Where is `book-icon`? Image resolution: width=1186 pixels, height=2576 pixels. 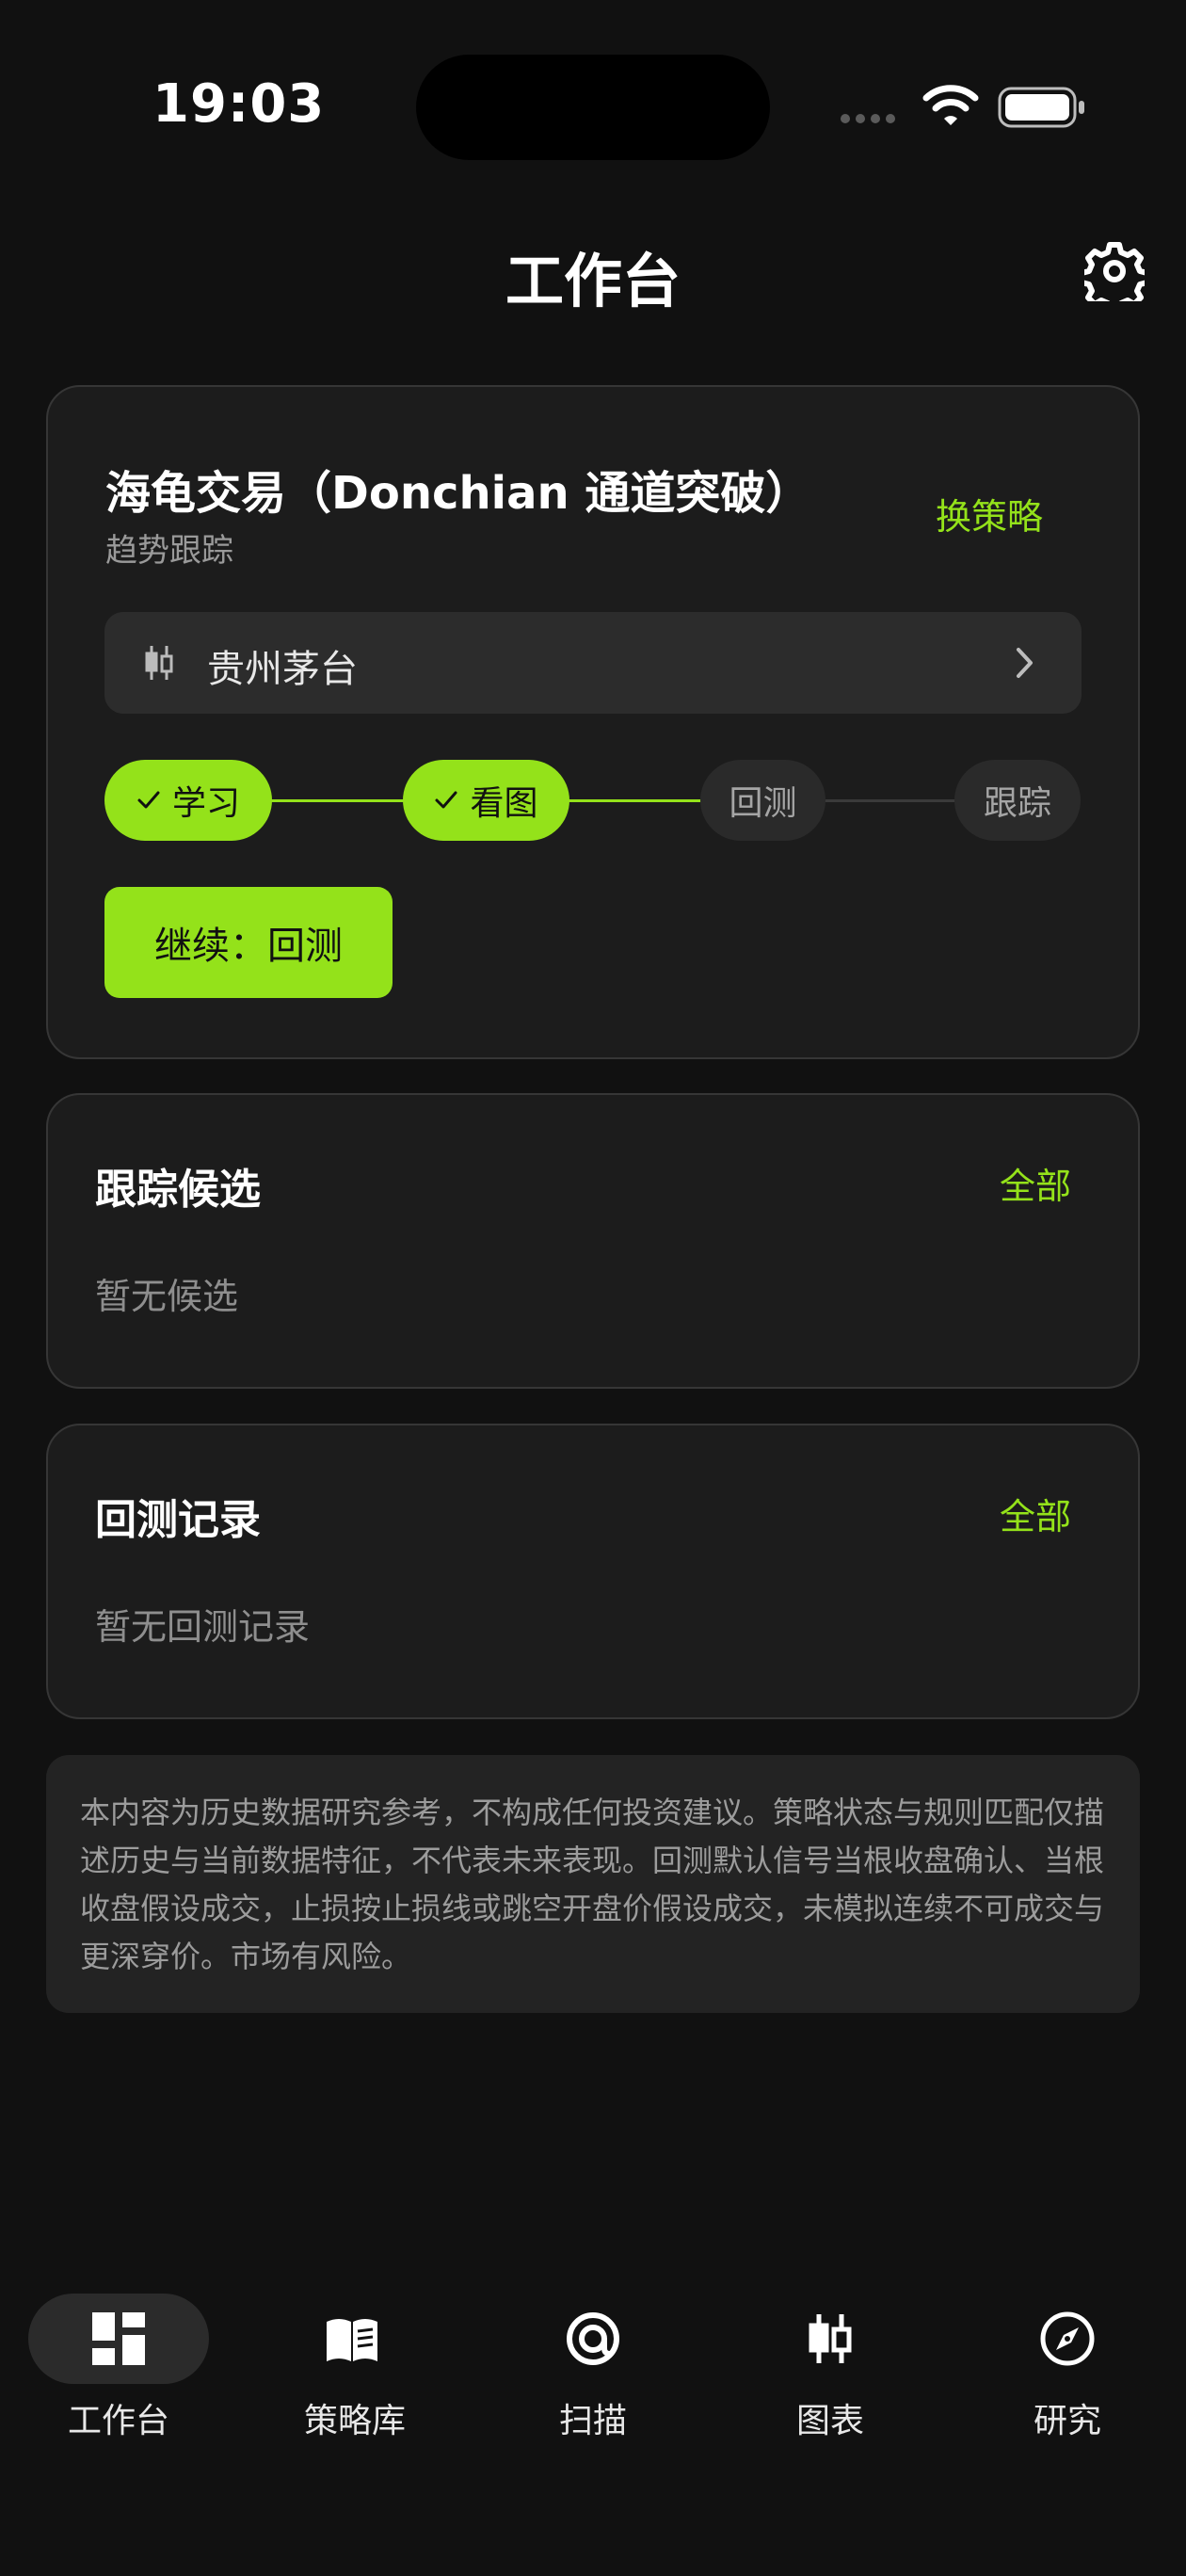
book-icon is located at coordinates (352, 2338).